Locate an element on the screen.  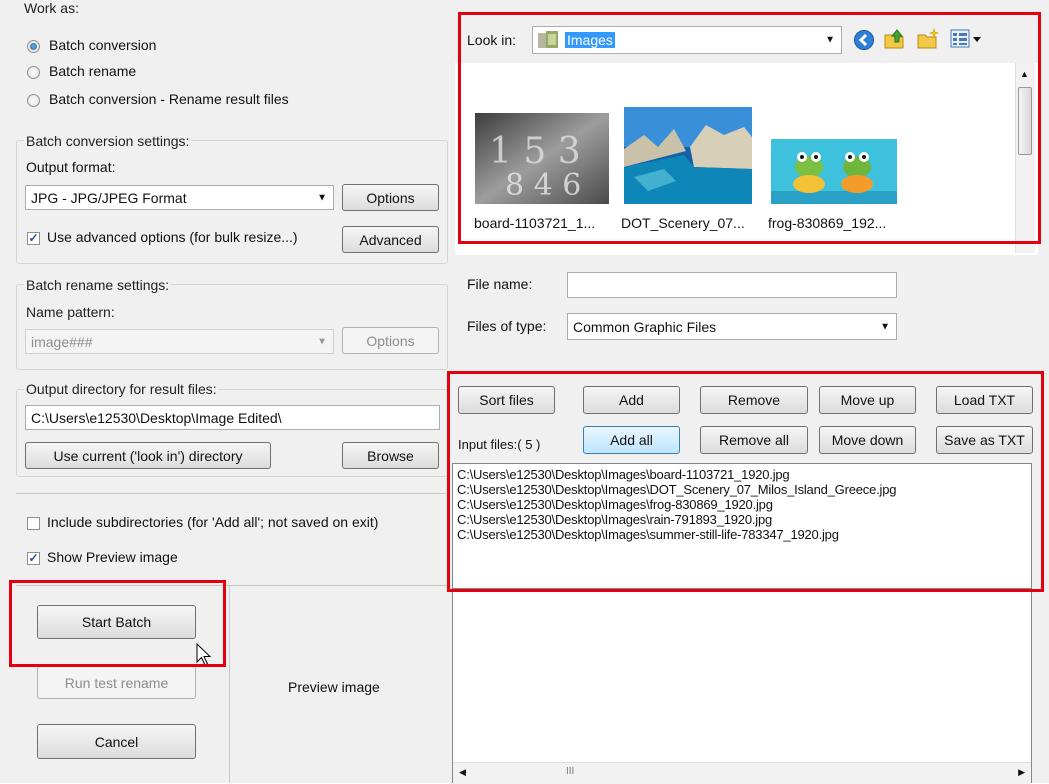
output-dir-input: C:\Users\e12530\Desktop\Image Edited\ is located at coordinates (232, 417).